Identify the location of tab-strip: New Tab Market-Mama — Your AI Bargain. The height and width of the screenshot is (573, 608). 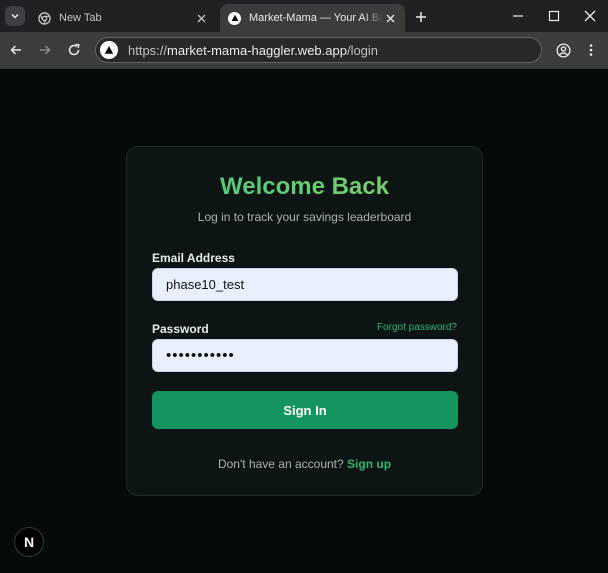
(304, 16).